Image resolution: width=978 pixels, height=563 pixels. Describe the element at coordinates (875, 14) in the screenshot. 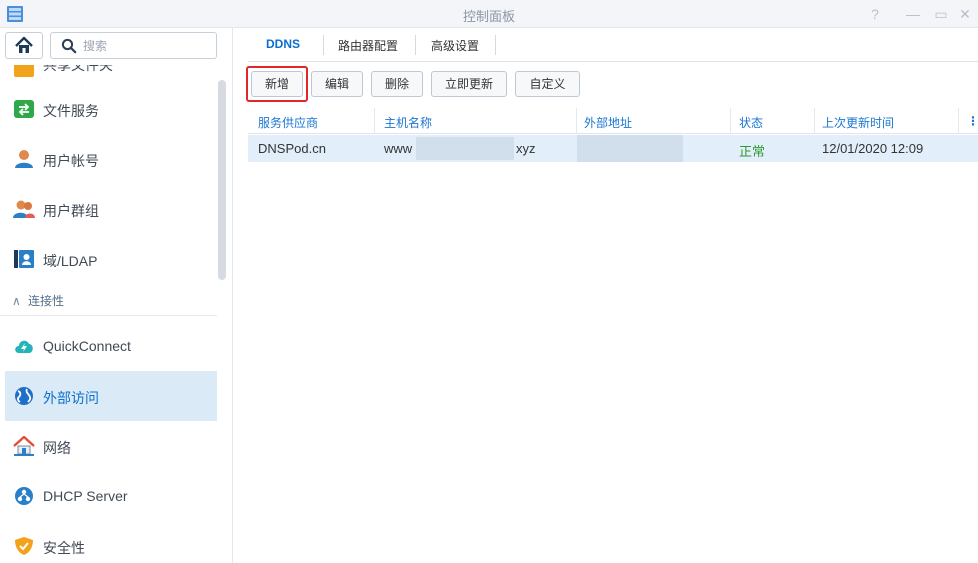

I see `help-icon: ?` at that location.